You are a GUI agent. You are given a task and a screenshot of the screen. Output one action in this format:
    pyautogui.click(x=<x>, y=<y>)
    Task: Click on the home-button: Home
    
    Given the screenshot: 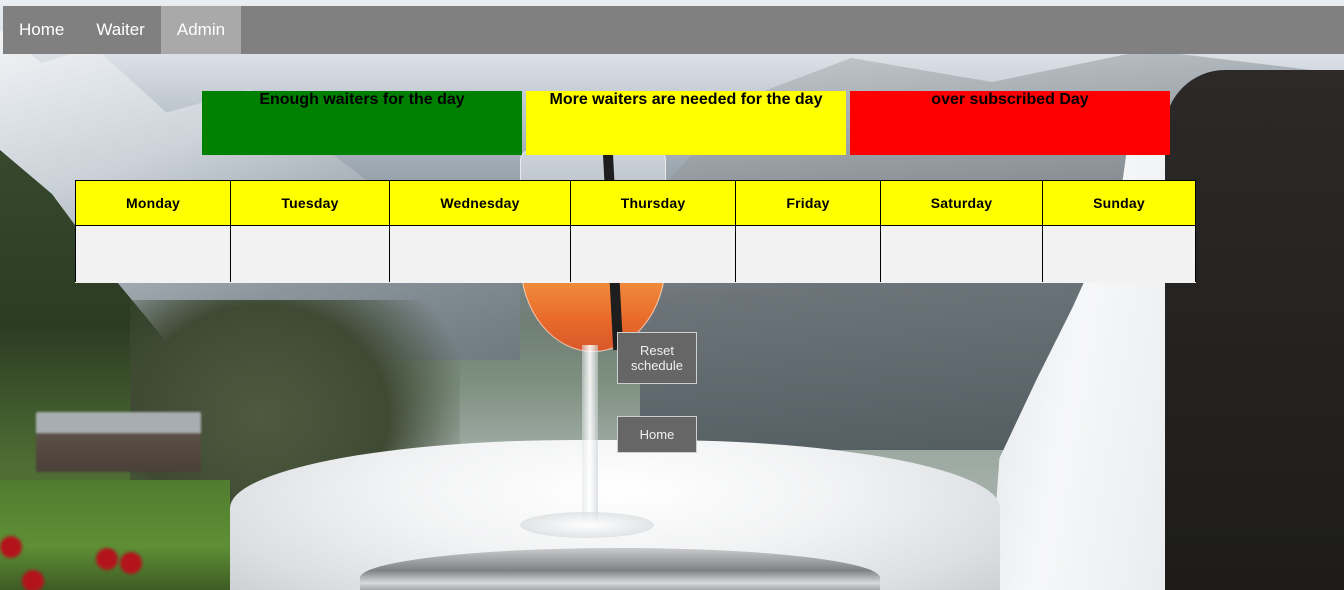 What is the action you would take?
    pyautogui.click(x=657, y=434)
    